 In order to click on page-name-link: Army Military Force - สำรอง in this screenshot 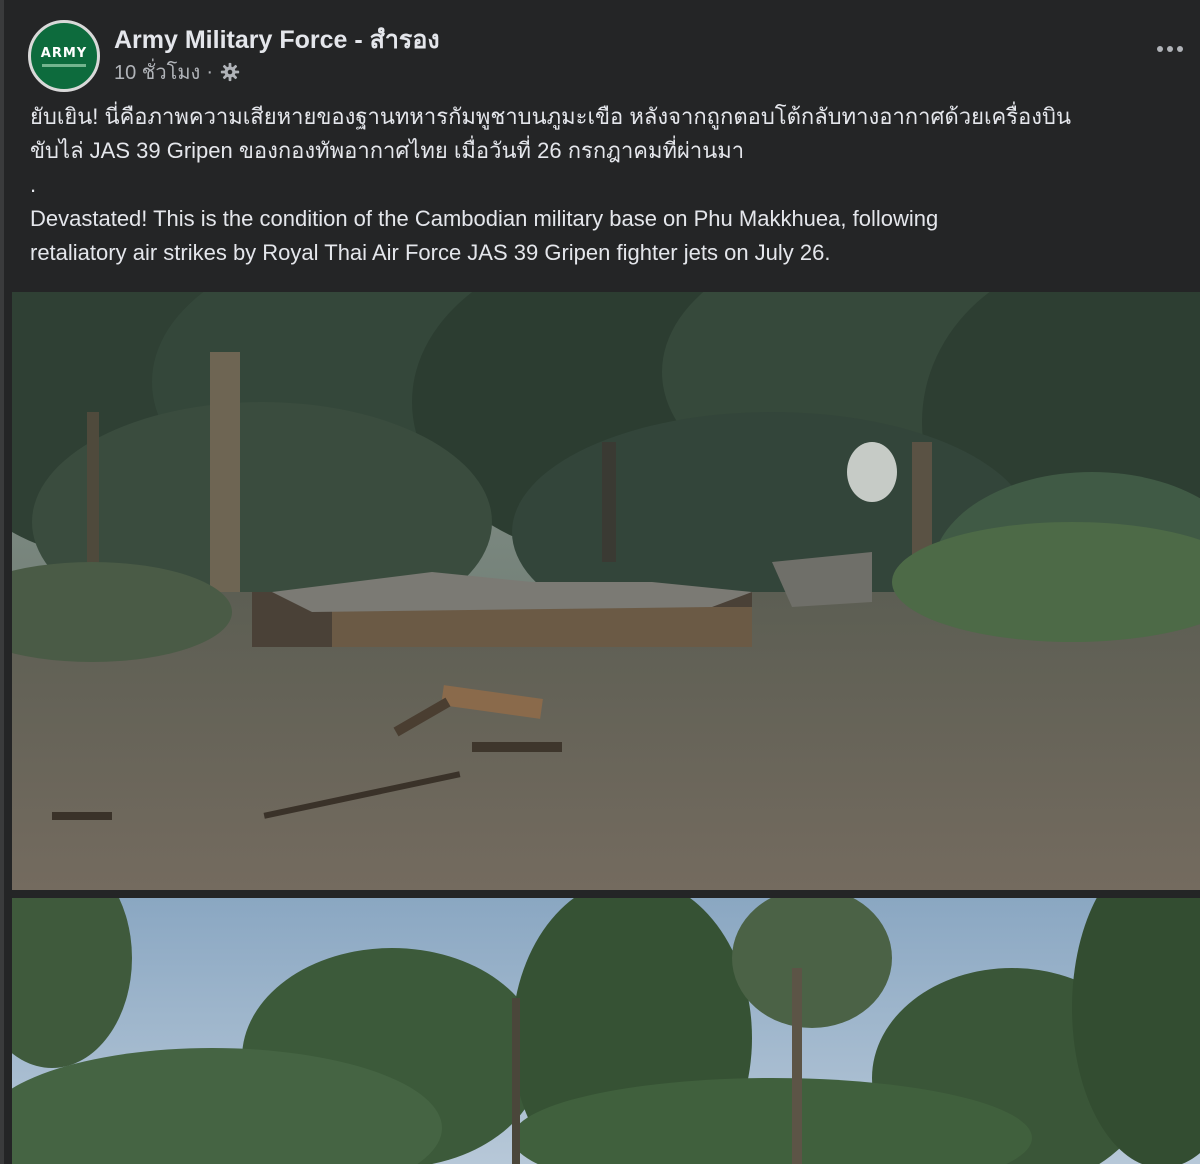, I will do `click(277, 40)`.